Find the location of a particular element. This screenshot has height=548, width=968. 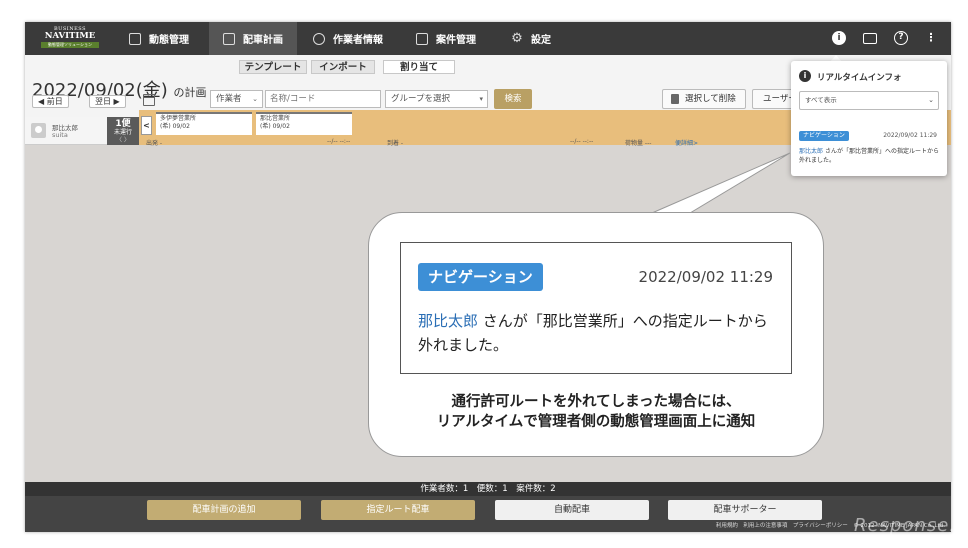

nav-item-settings: ⚙ 設定 is located at coordinates (544, 38).